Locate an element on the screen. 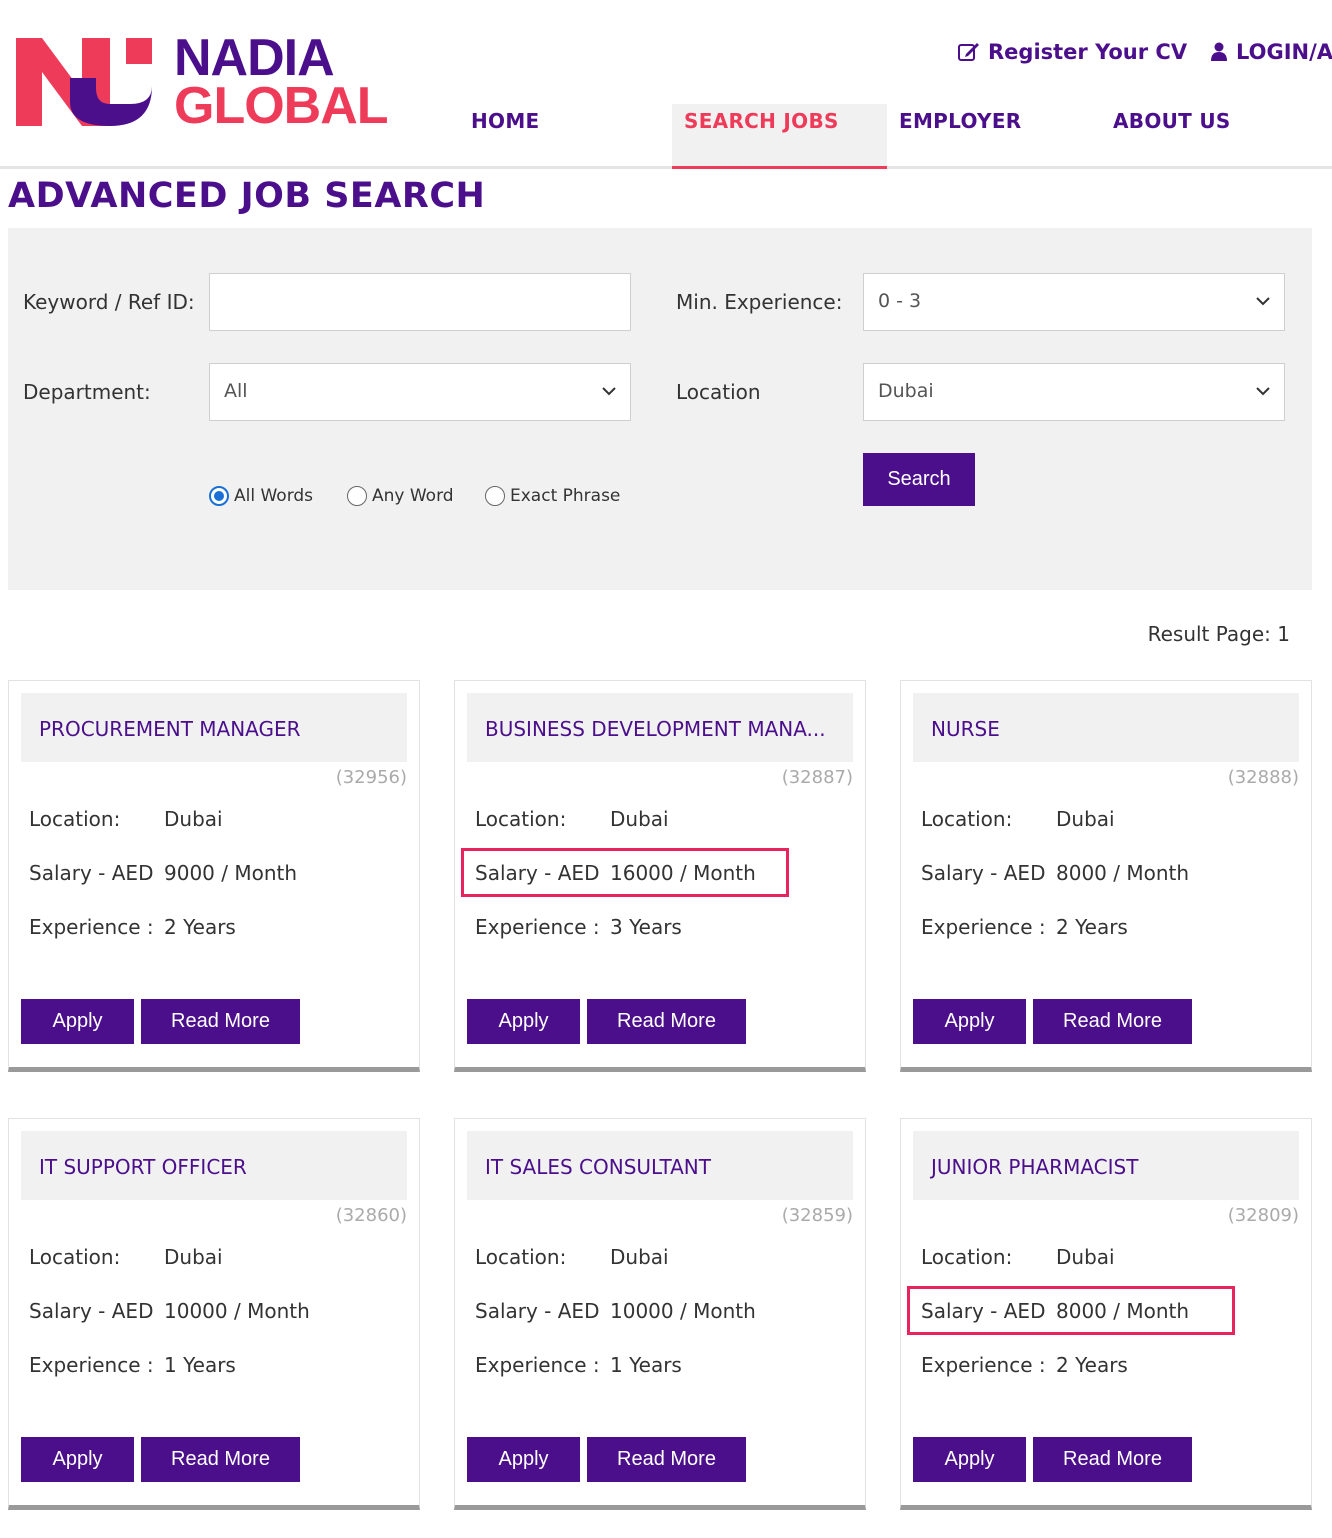 This screenshot has height=1538, width=1332. job-card-header: IT SUPPORT OFFICER is located at coordinates (214, 1165).